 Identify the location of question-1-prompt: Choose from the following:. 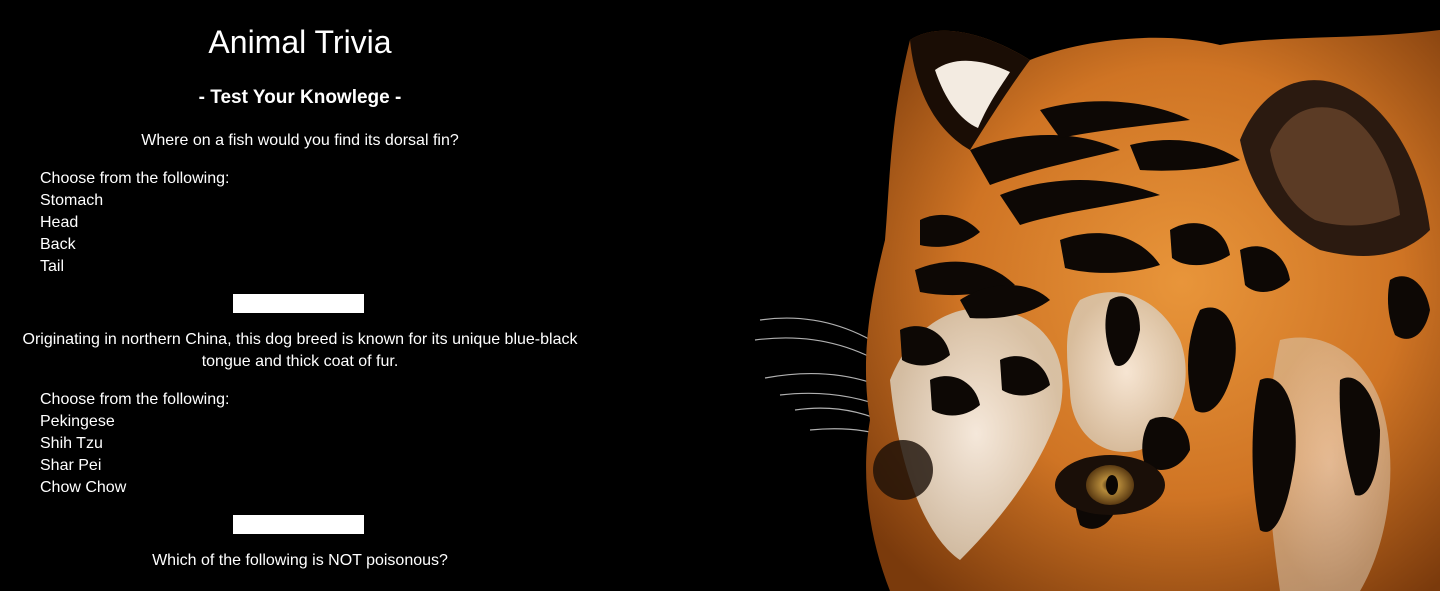
(135, 178).